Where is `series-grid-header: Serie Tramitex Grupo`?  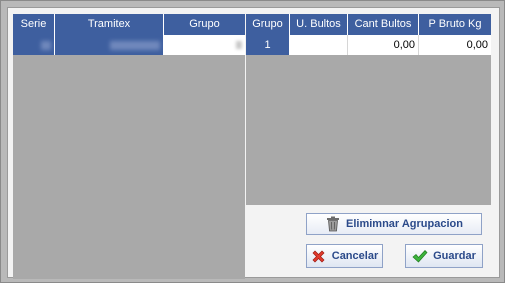 series-grid-header: Serie Tramitex Grupo is located at coordinates (129, 24).